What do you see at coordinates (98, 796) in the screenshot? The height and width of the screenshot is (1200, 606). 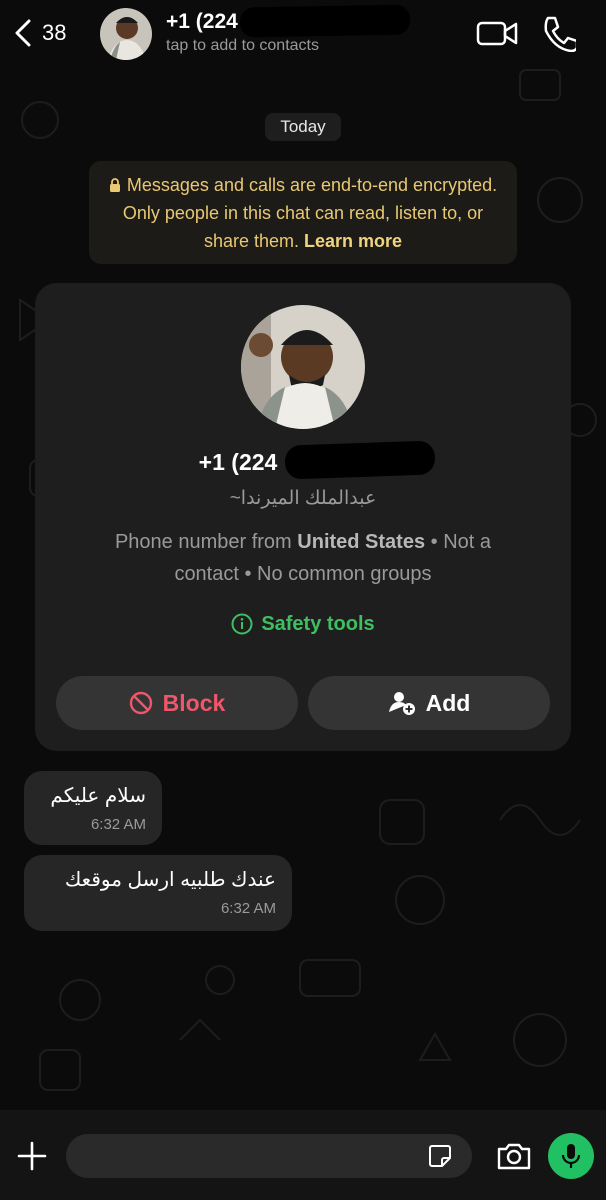 I see `message-text: سلام عليكم` at bounding box center [98, 796].